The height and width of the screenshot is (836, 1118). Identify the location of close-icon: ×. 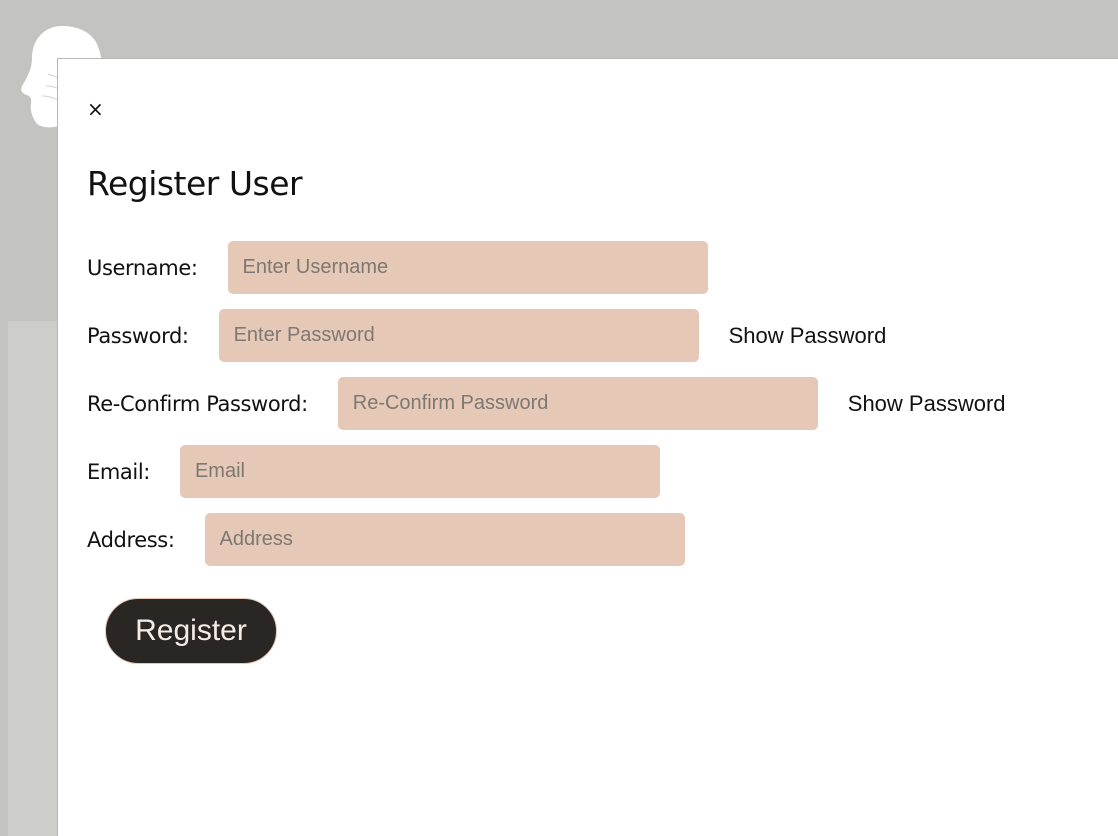
(95, 109).